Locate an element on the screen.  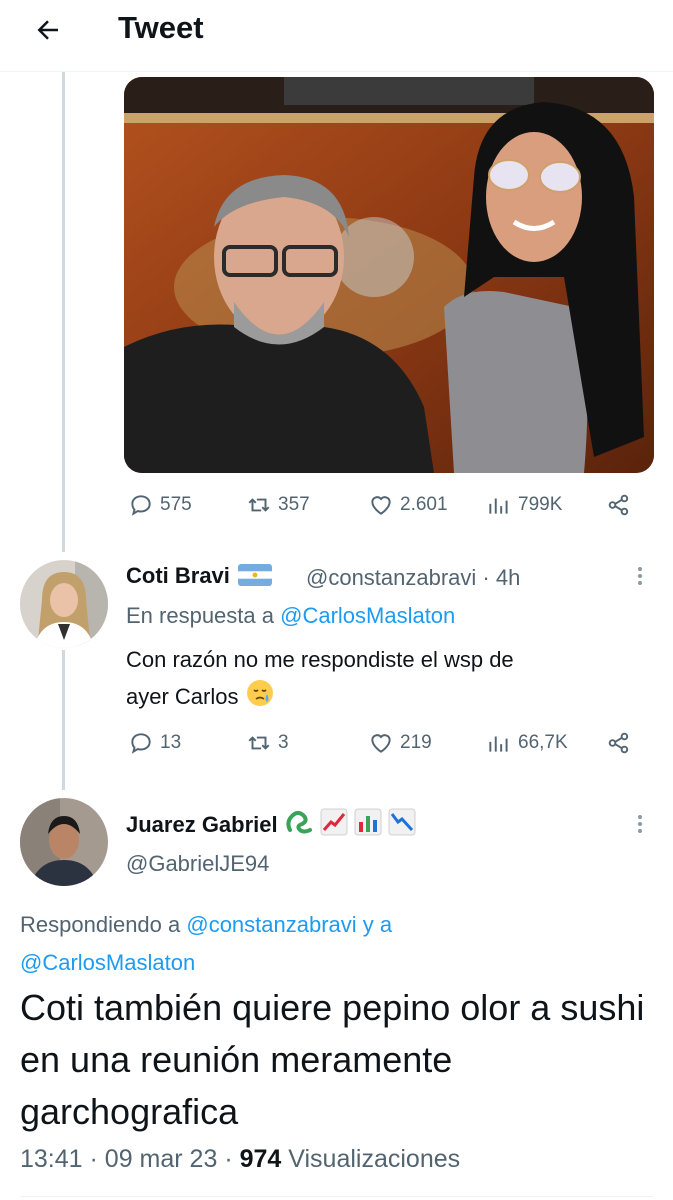
like-button: 219 is located at coordinates (400, 743).